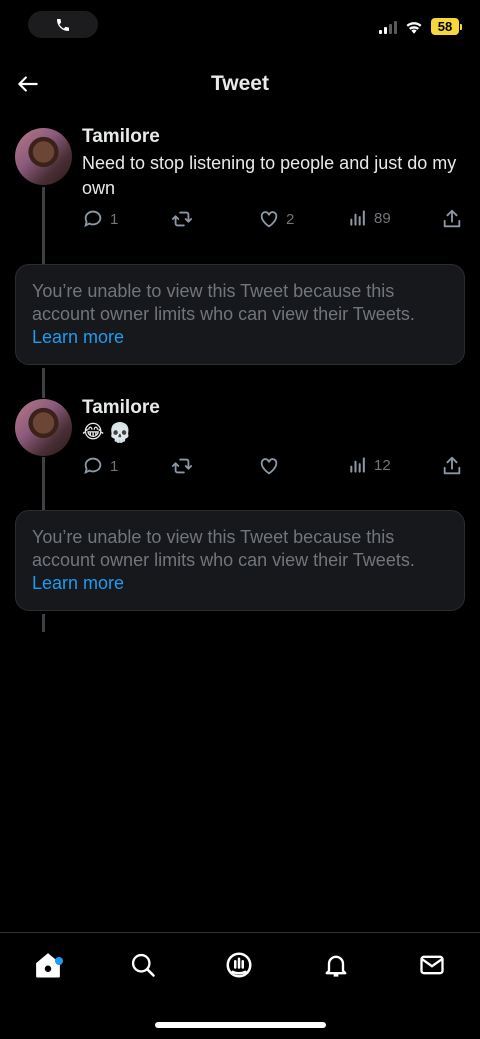 Image resolution: width=480 pixels, height=1039 pixels. Describe the element at coordinates (290, 219) in the screenshot. I see `like-count: 2` at that location.